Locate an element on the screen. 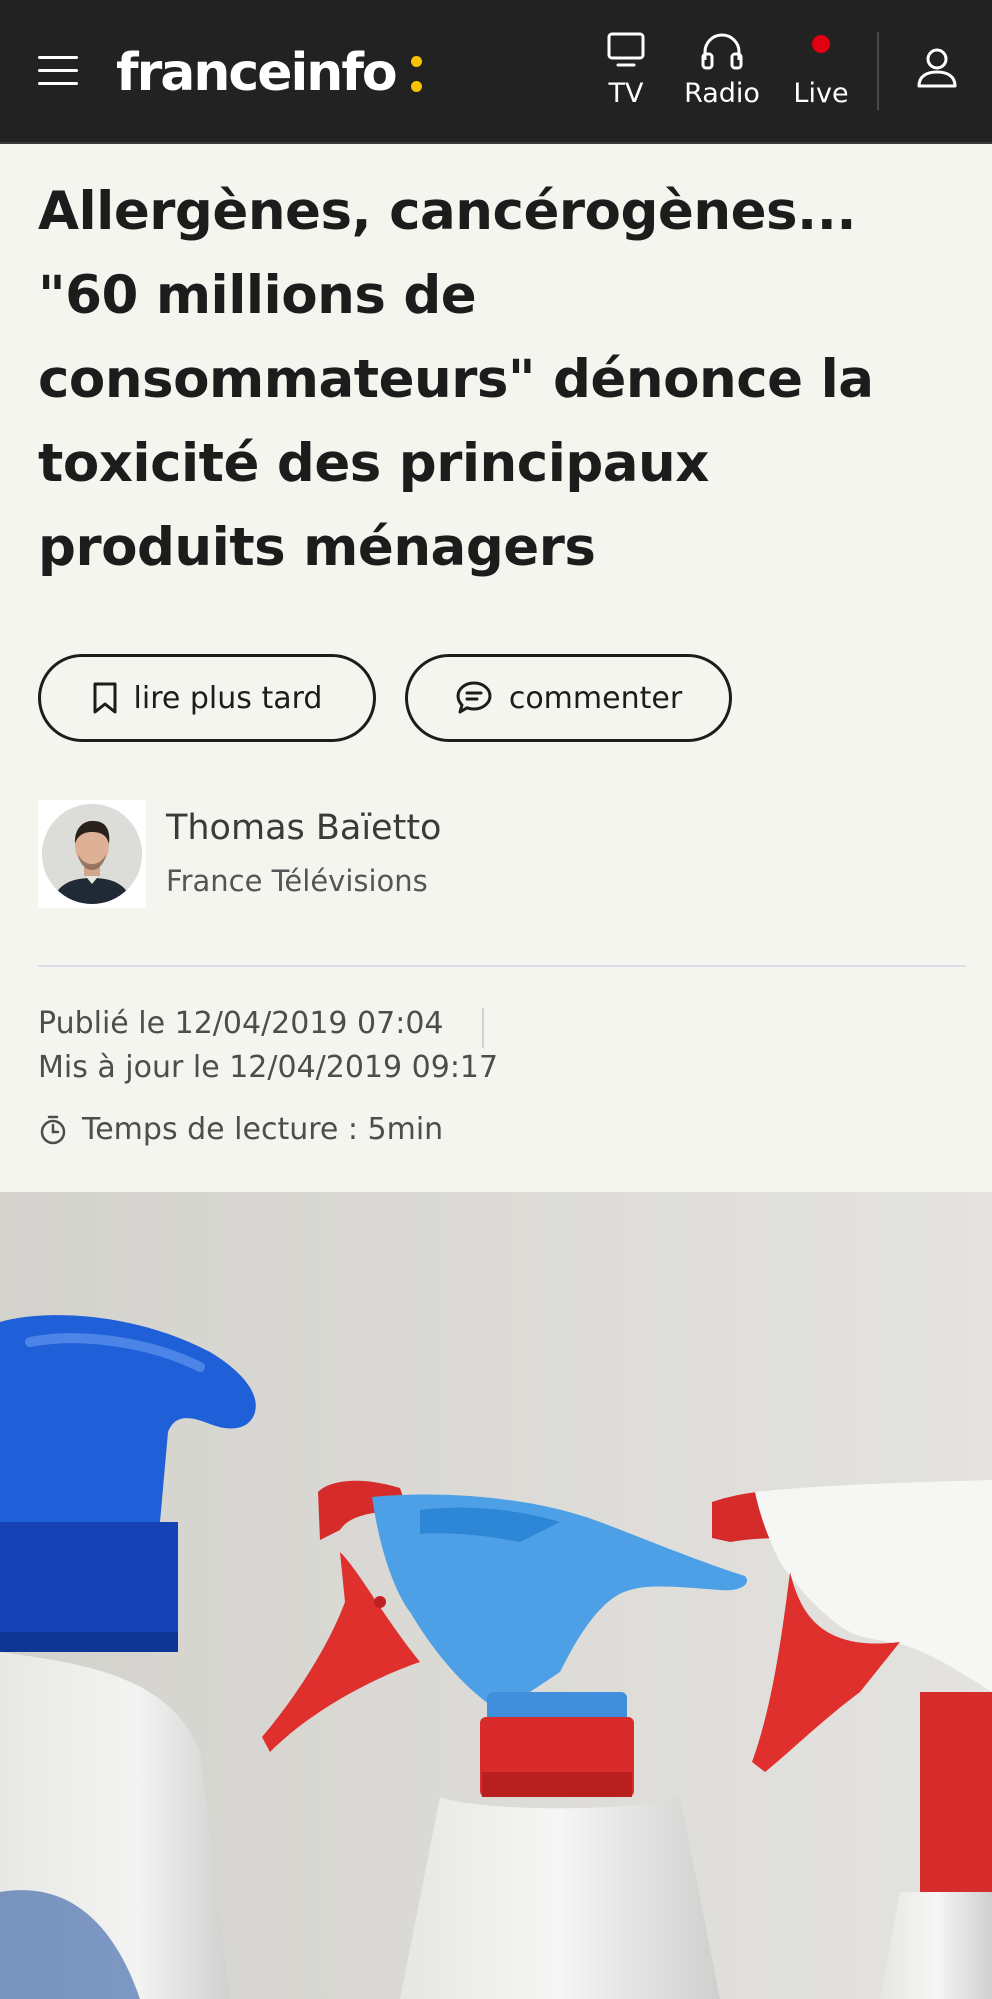 The image size is (992, 1999). nav-separator is located at coordinates (878, 71).